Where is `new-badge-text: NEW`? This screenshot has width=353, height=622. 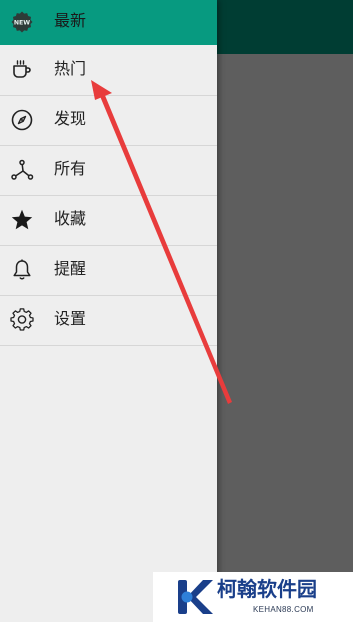 new-badge-text: NEW is located at coordinates (22, 22).